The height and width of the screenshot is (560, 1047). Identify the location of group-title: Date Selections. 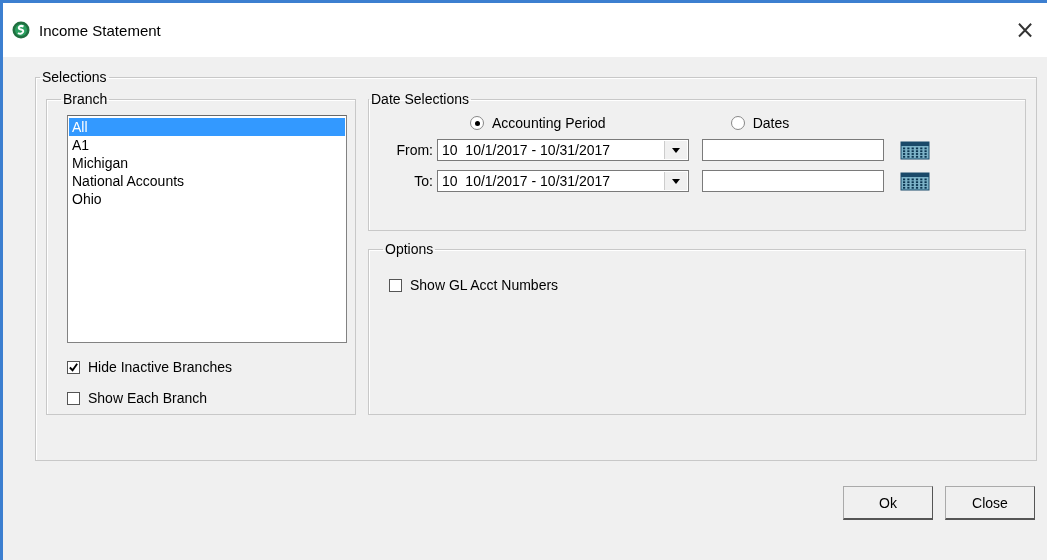
(420, 99).